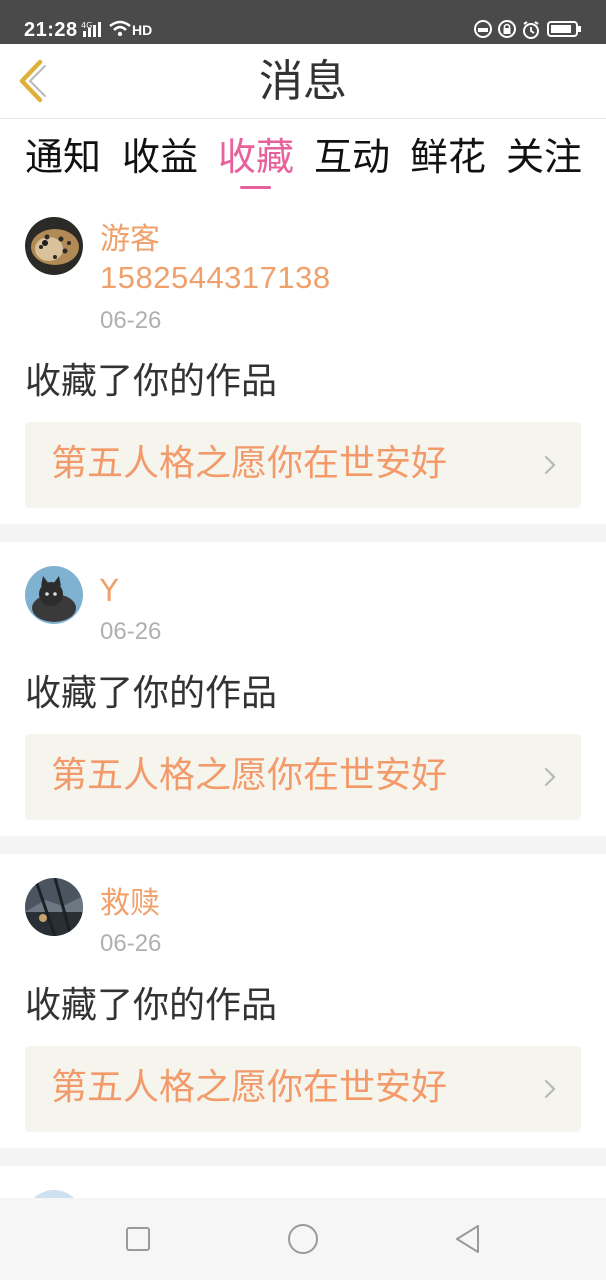 Image resolution: width=606 pixels, height=1280 pixels. Describe the element at coordinates (564, 29) in the screenshot. I see `battery-icon` at that location.